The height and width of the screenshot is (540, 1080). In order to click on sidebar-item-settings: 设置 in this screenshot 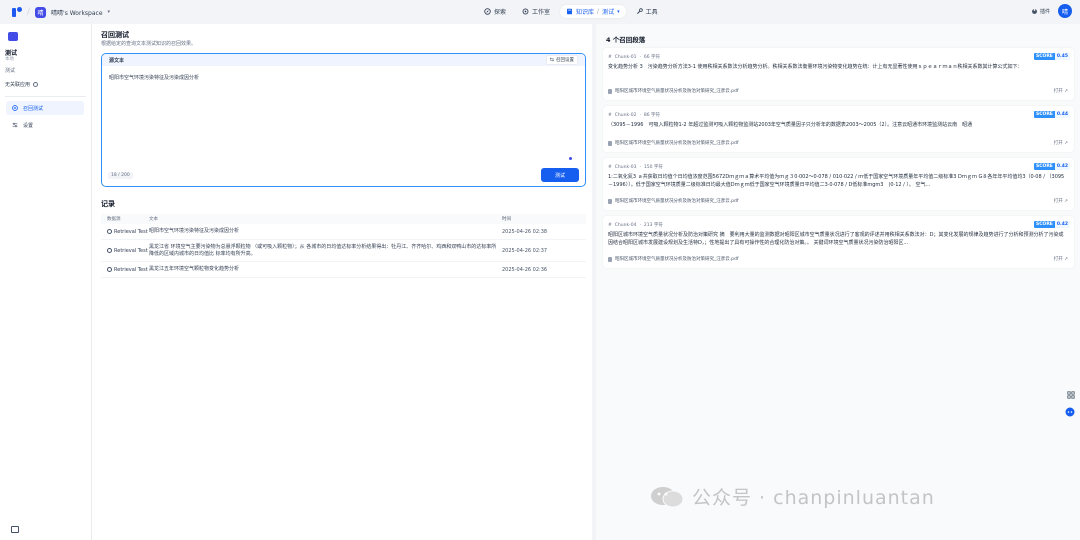, I will do `click(45, 125)`.